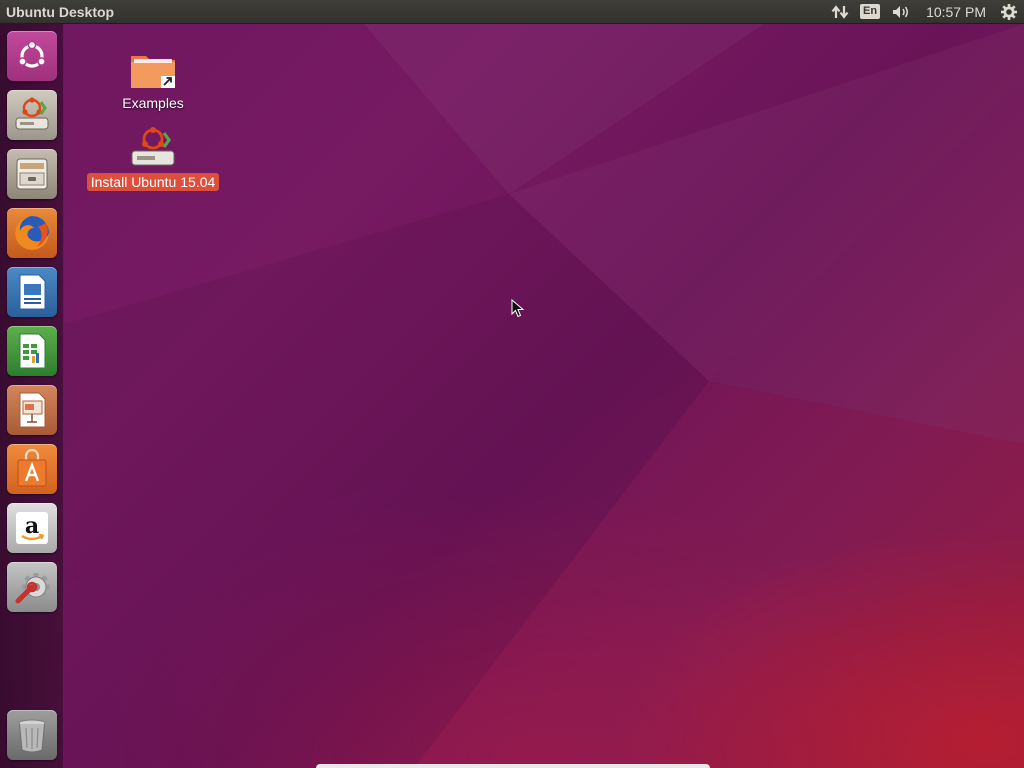 This screenshot has height=768, width=1024. What do you see at coordinates (512, 12) in the screenshot?
I see `top-panel: Ubuntu Desktop En 10:57 PM` at bounding box center [512, 12].